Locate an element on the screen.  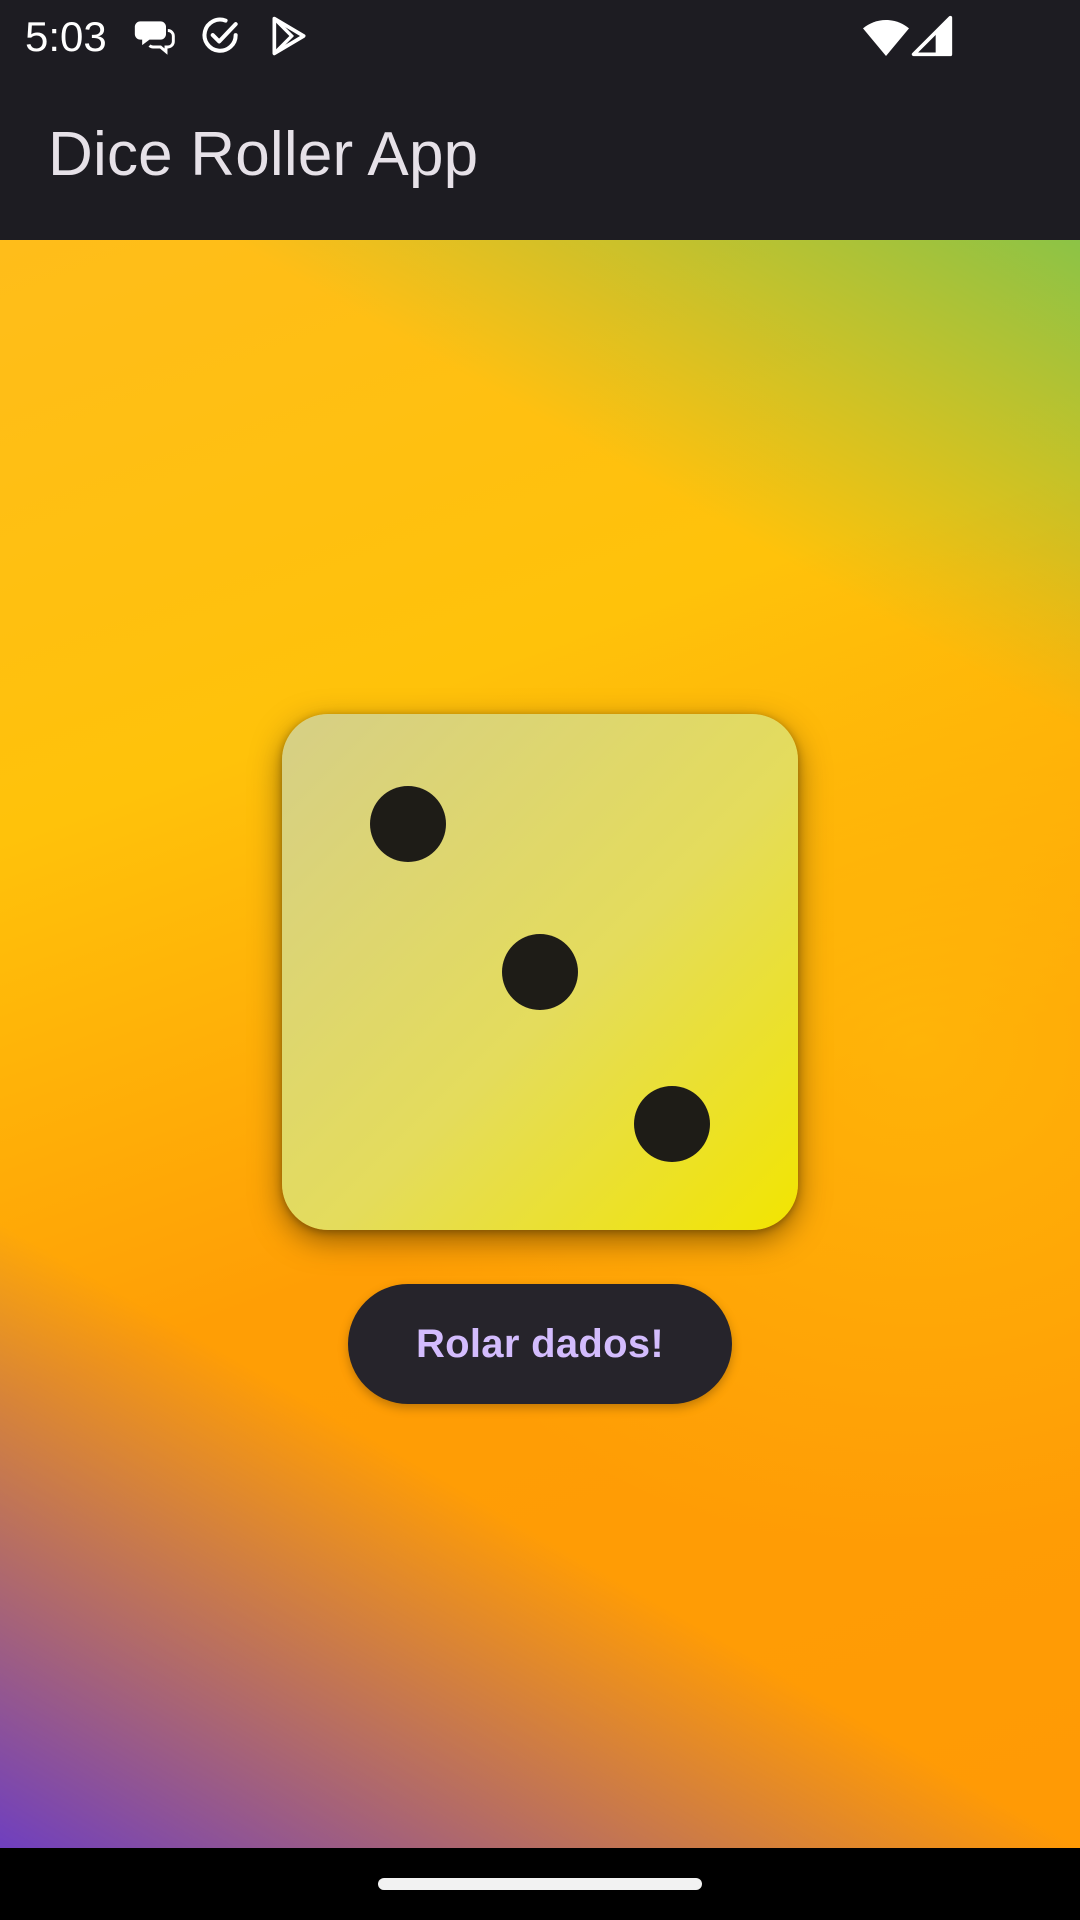
dice-image is located at coordinates (540, 972).